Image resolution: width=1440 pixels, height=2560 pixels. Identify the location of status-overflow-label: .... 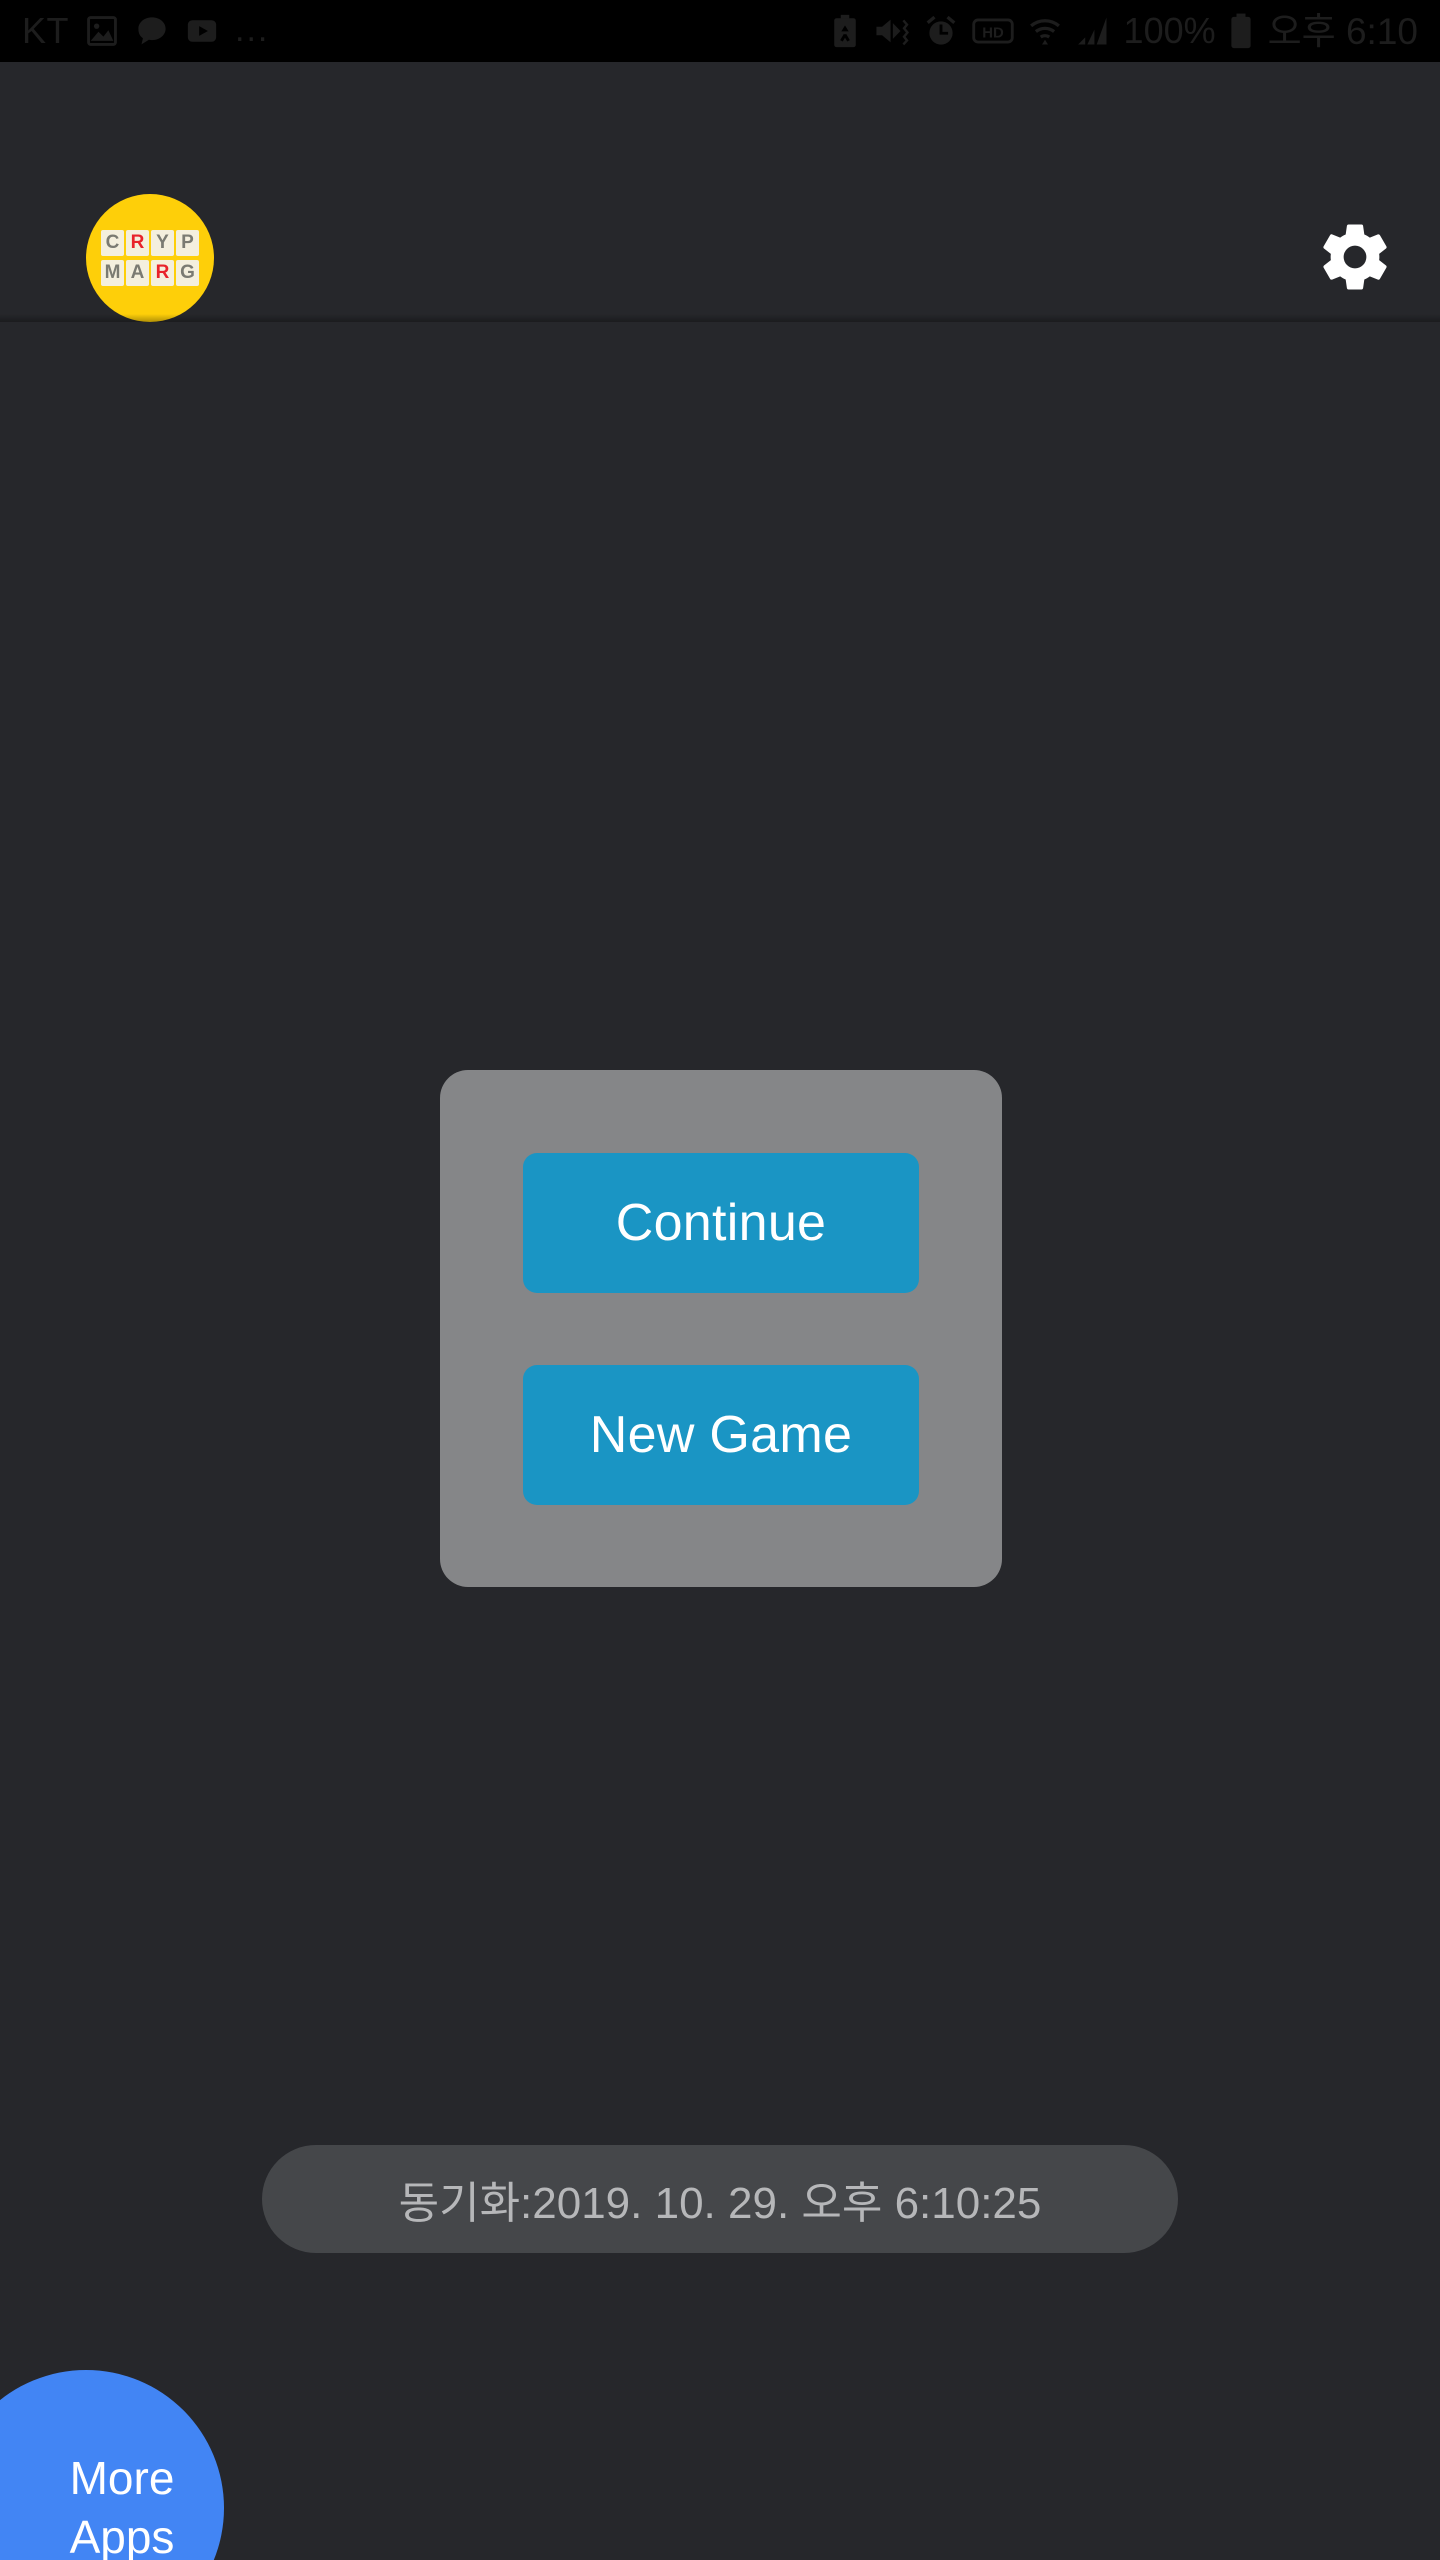
(252, 30).